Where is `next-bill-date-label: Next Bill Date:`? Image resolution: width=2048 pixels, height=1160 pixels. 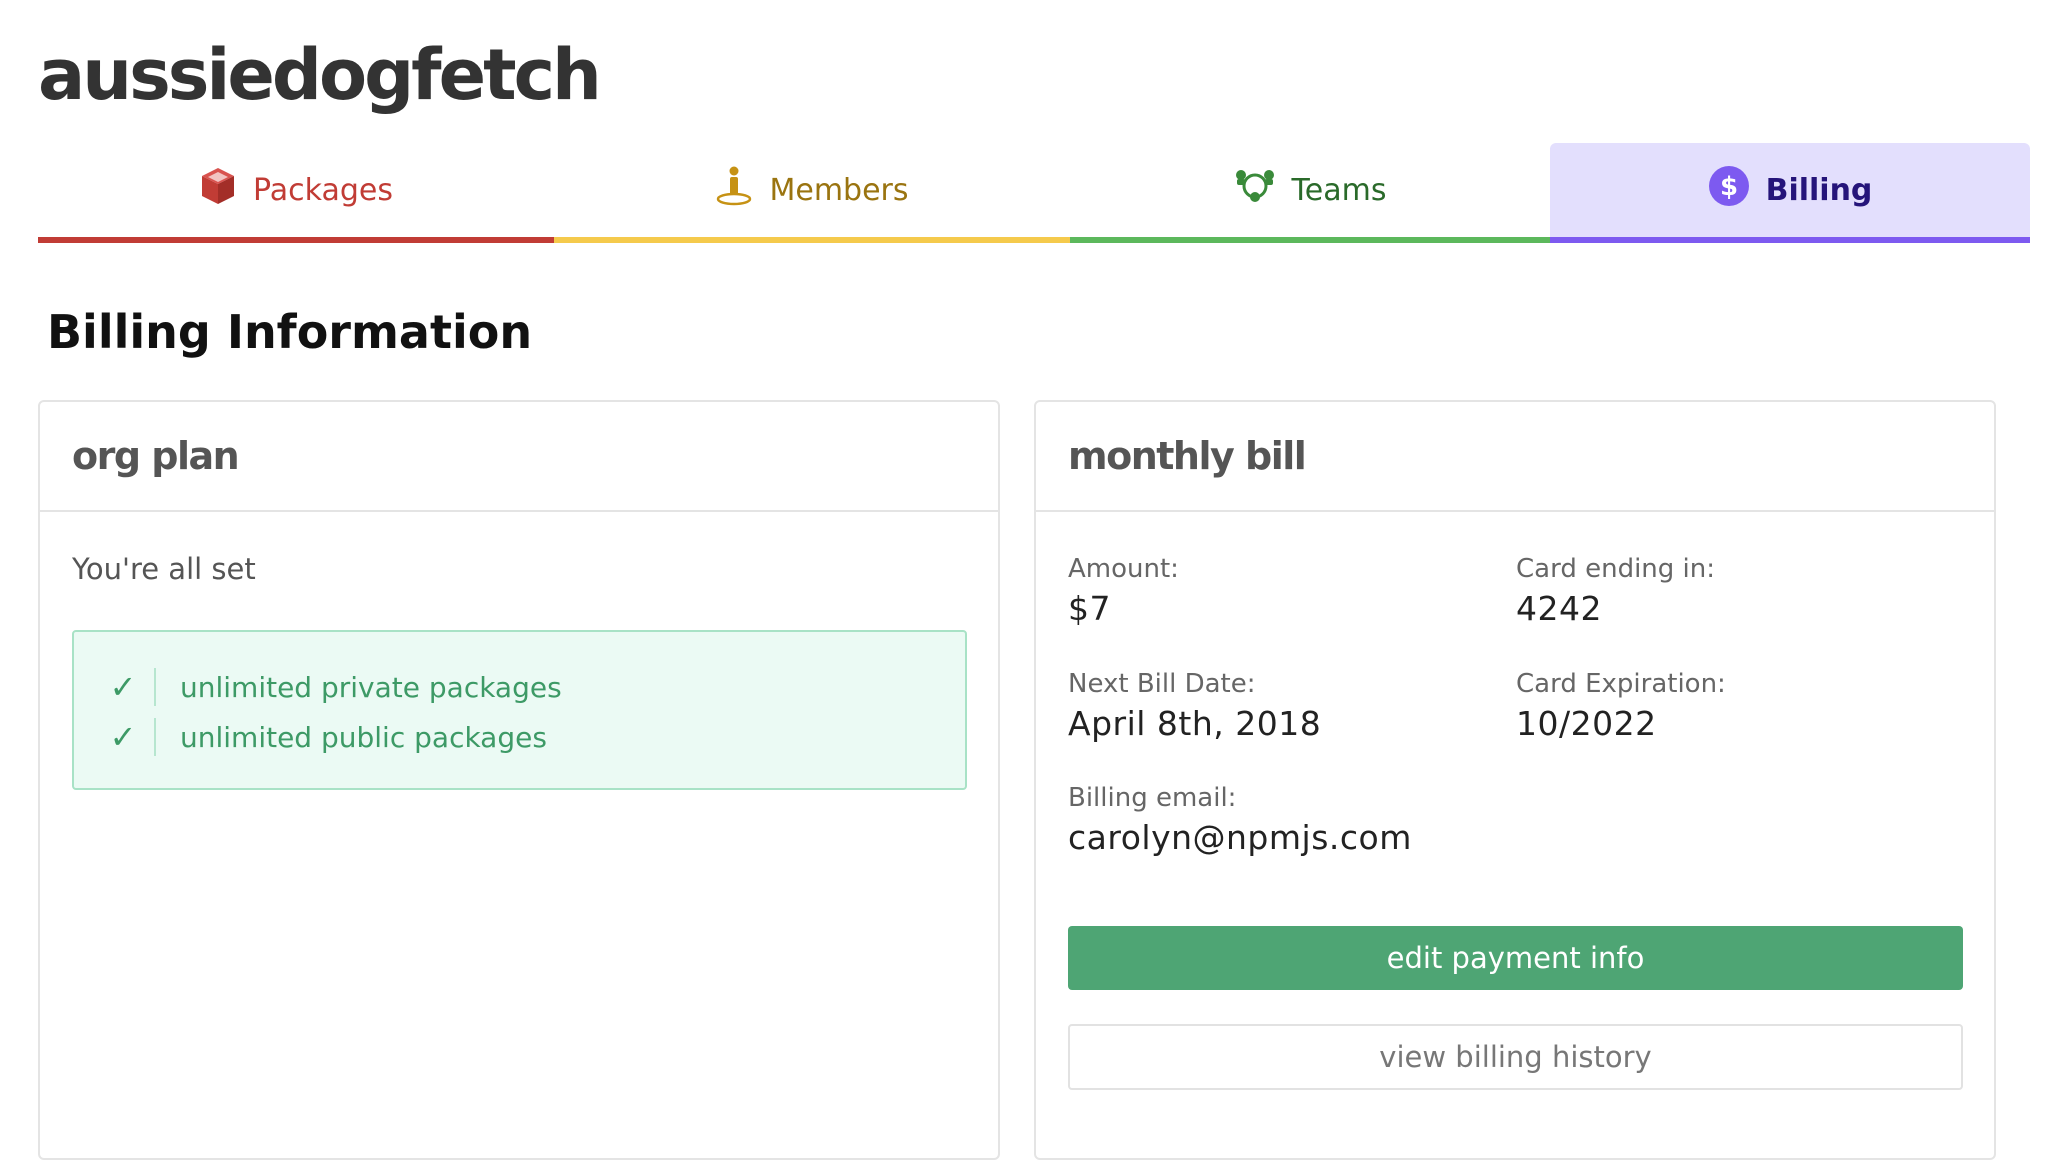
next-bill-date-label: Next Bill Date: is located at coordinates (1162, 684).